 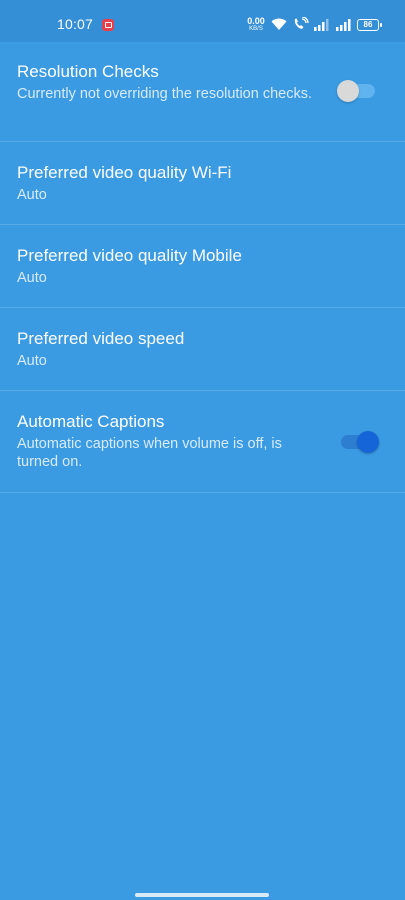 I want to click on setting-title: Preferred video quality Wi-Fi, so click(x=124, y=172).